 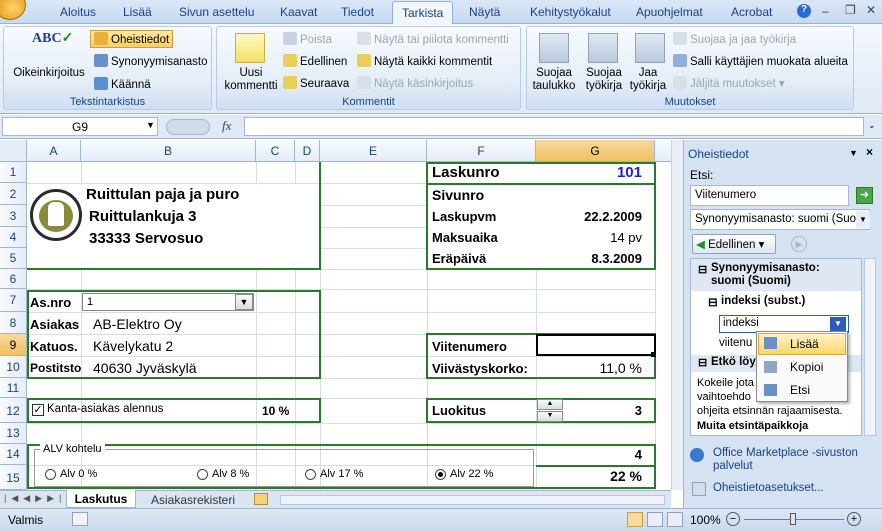 I want to click on zoom-slider-thumb, so click(x=793, y=519).